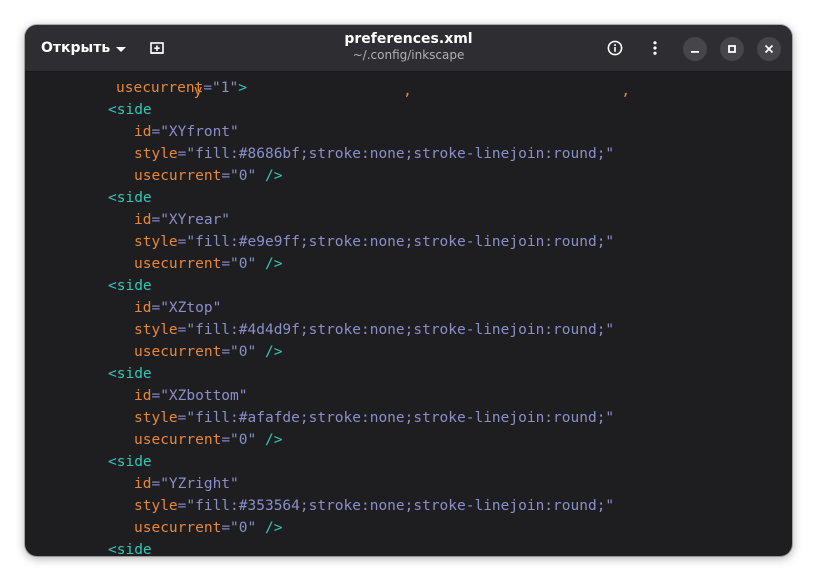 Image resolution: width=817 pixels, height=581 pixels. I want to click on open-button: Открыть, so click(83, 48).